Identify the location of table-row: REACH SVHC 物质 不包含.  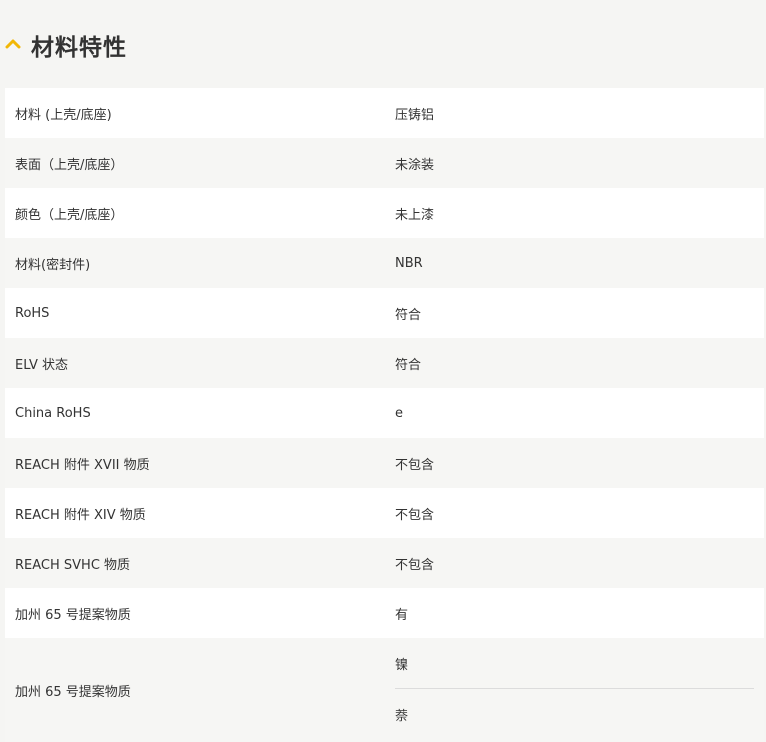
(384, 563).